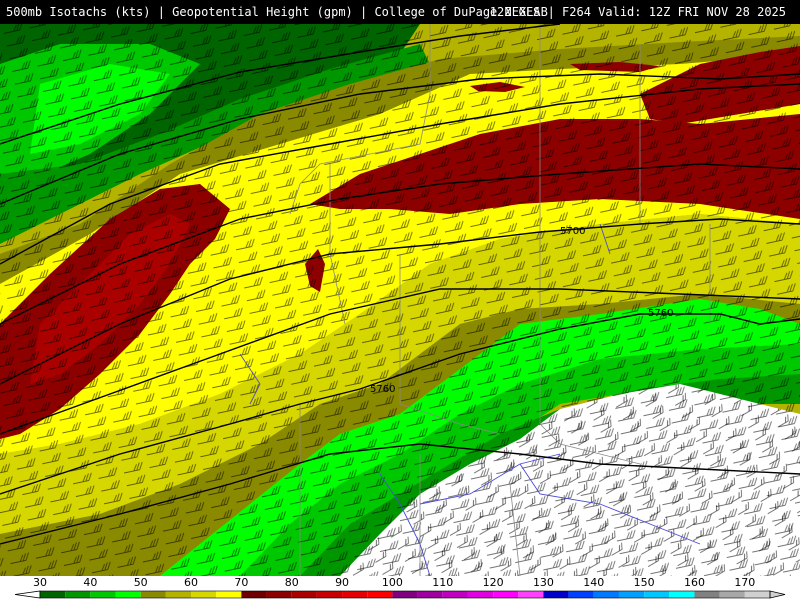 Image resolution: width=800 pixels, height=600 pixels. Describe the element at coordinates (777, 594) in the screenshot. I see `legend-arrow-right` at that location.